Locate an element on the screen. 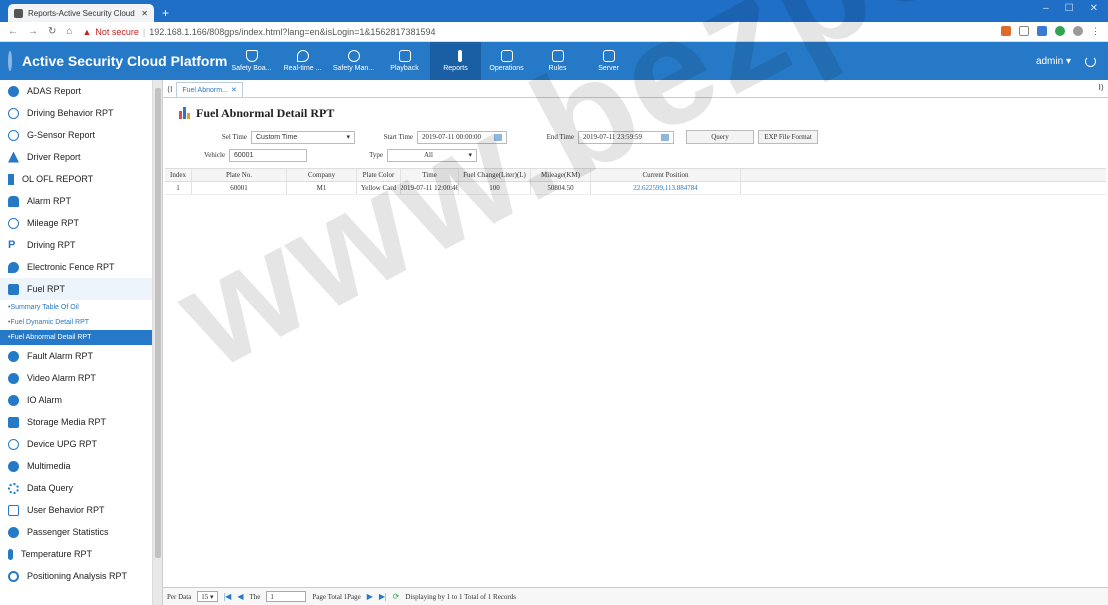 The height and width of the screenshot is (605, 1108). refresh-icon: ⟳ is located at coordinates (396, 596).